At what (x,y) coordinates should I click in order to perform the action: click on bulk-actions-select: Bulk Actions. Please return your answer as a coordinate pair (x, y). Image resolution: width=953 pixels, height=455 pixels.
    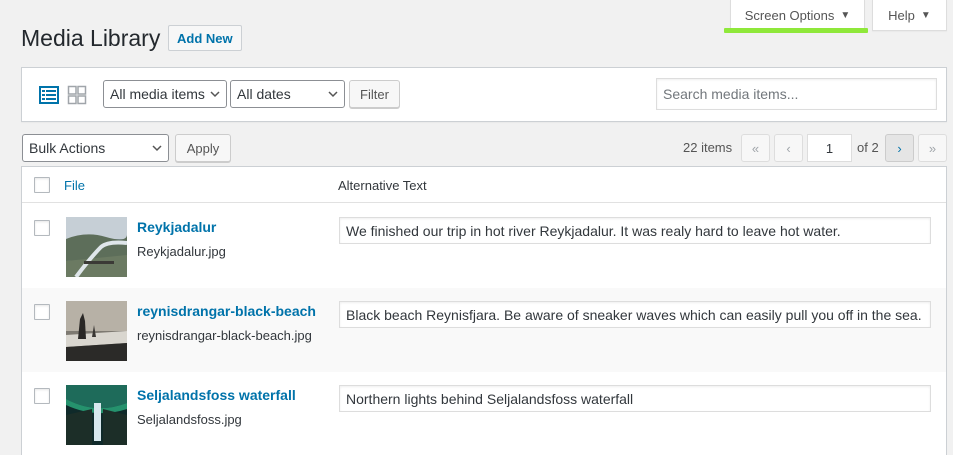
    Looking at the image, I should click on (95, 148).